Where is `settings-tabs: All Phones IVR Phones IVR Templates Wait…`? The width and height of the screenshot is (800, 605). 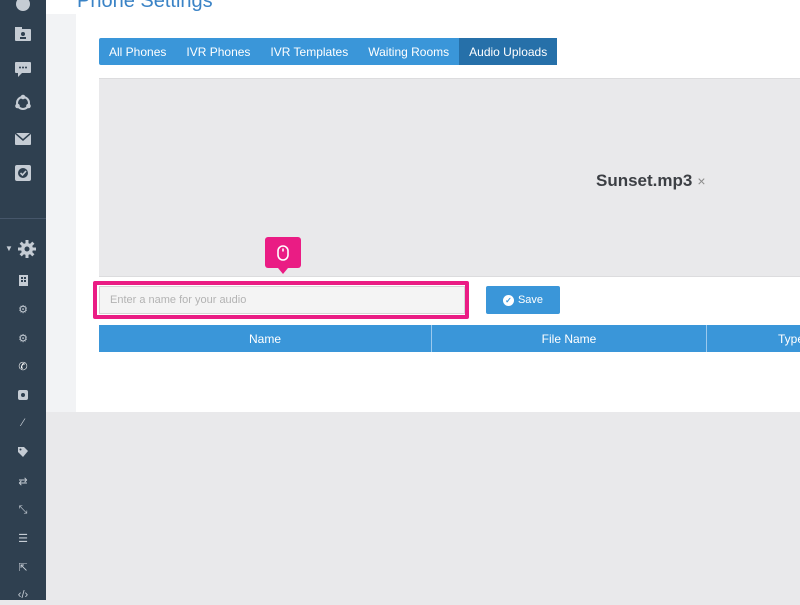 settings-tabs: All Phones IVR Phones IVR Templates Wait… is located at coordinates (328, 51).